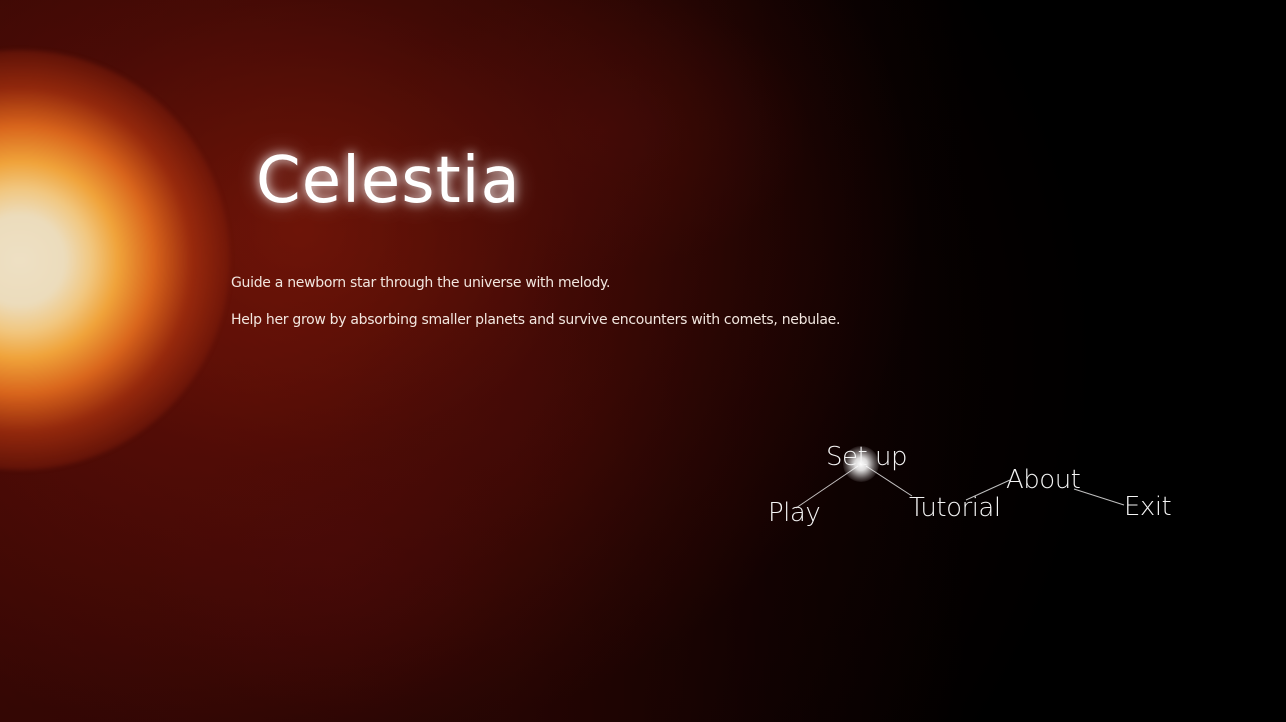 The height and width of the screenshot is (722, 1286). What do you see at coordinates (1148, 507) in the screenshot?
I see `menu-exit-button: Exit` at bounding box center [1148, 507].